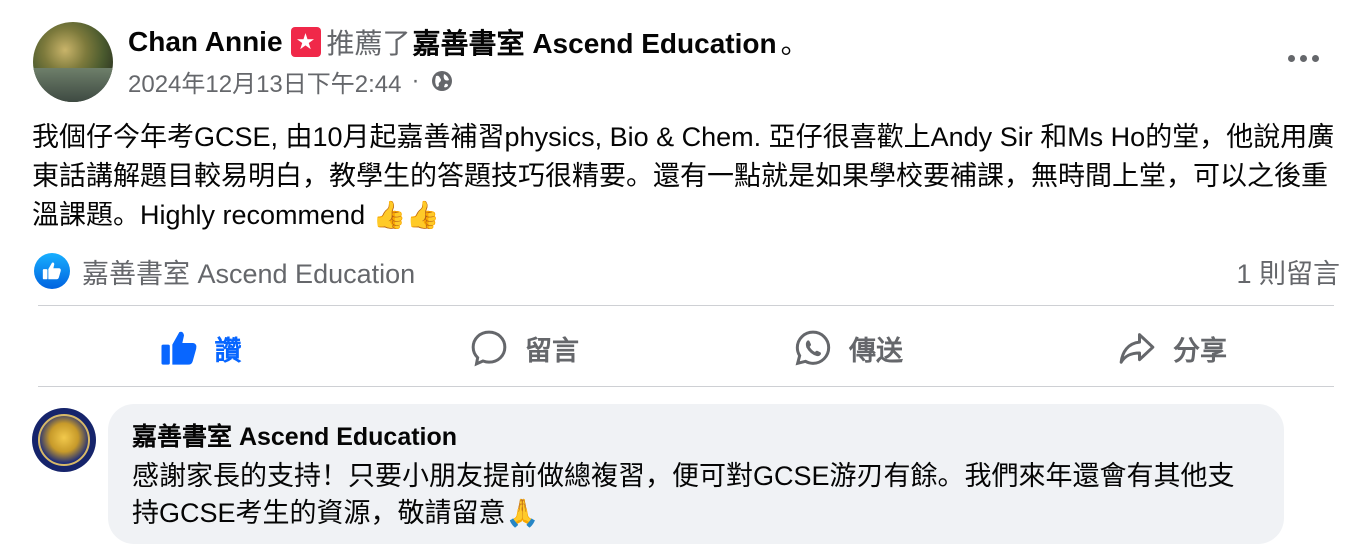  I want to click on more-options-button, so click(1303, 58).